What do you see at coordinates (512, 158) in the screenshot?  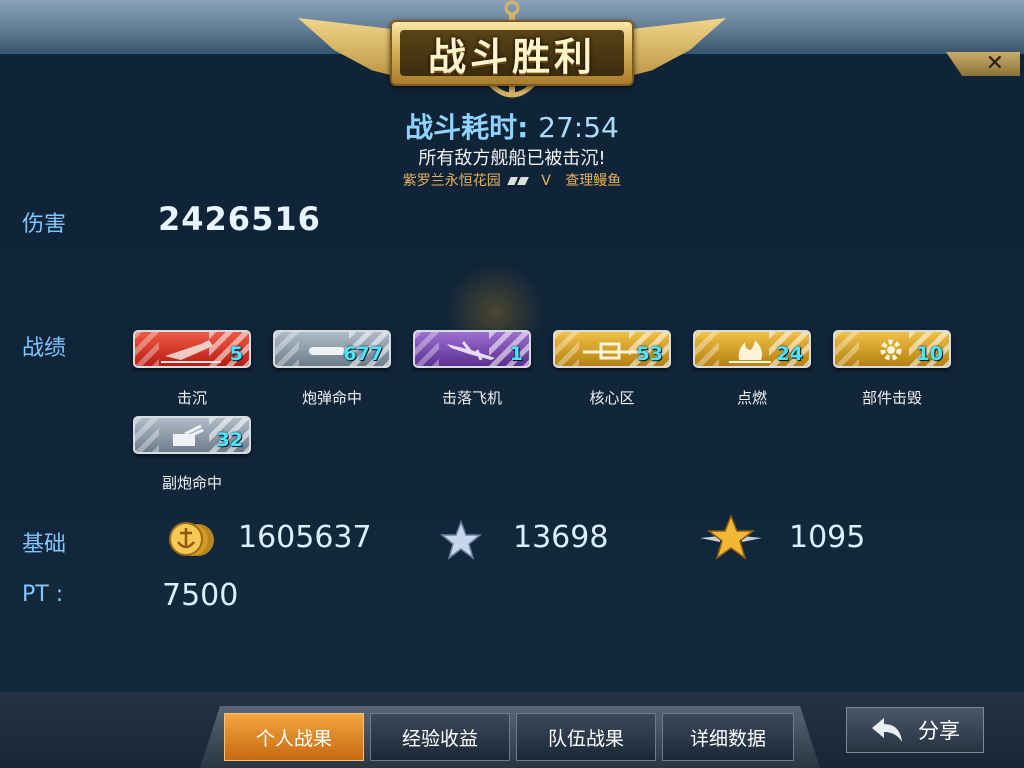 I see `battle-result-message: 所有敌方舰船已被击沉!` at bounding box center [512, 158].